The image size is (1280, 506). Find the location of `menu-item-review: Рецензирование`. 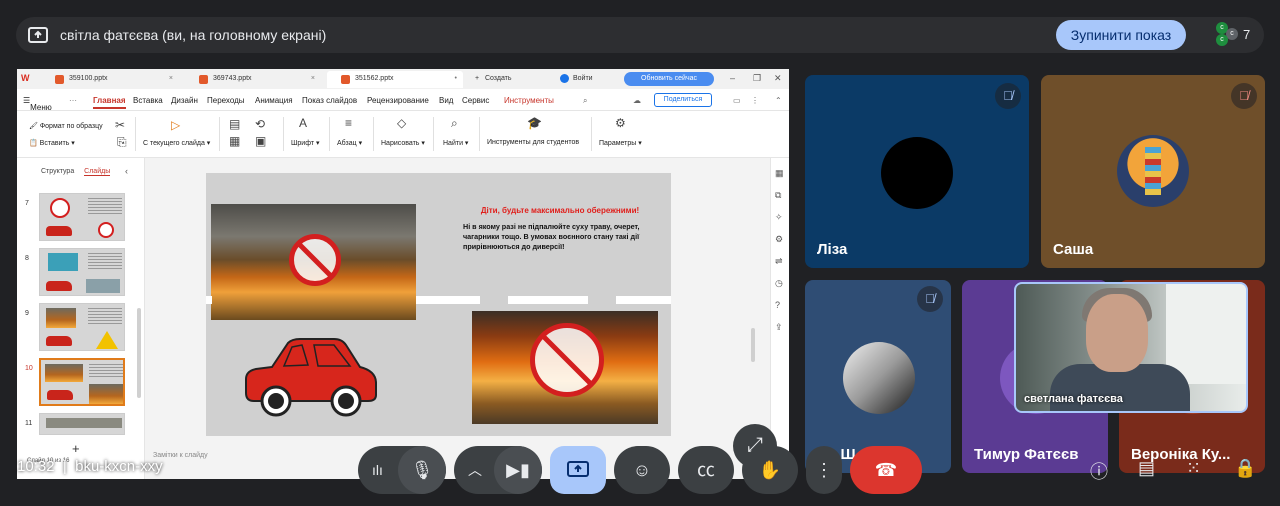

menu-item-review: Рецензирование is located at coordinates (398, 100).